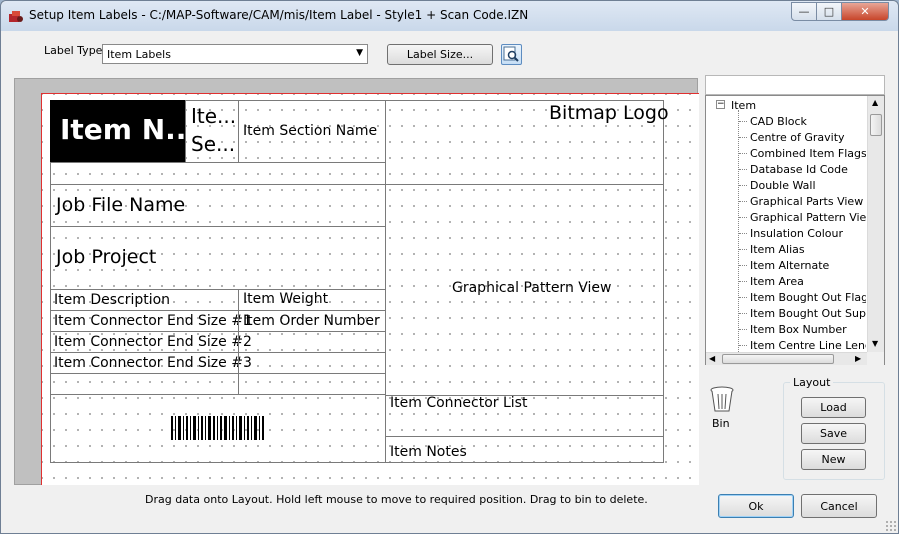 This screenshot has width=899, height=534. What do you see at coordinates (428, 452) in the screenshot?
I see `item-notes-text: Item Notes` at bounding box center [428, 452].